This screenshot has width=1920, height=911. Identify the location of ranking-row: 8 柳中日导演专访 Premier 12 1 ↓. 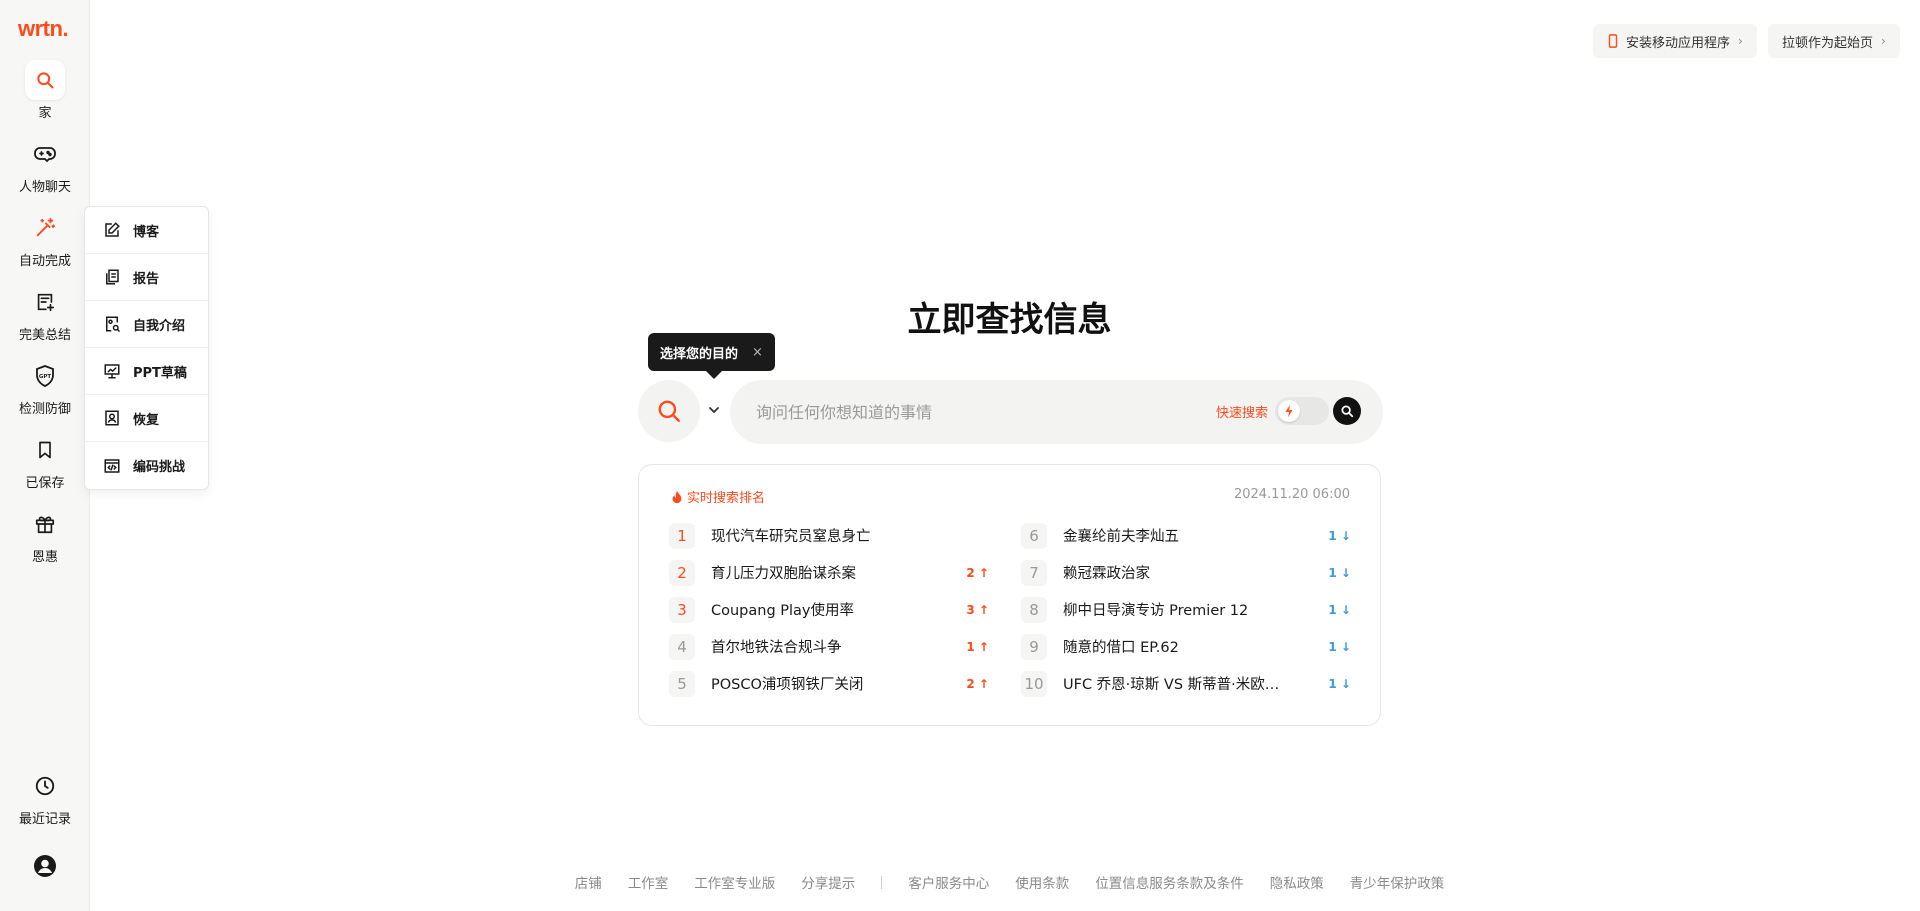
(1186, 609).